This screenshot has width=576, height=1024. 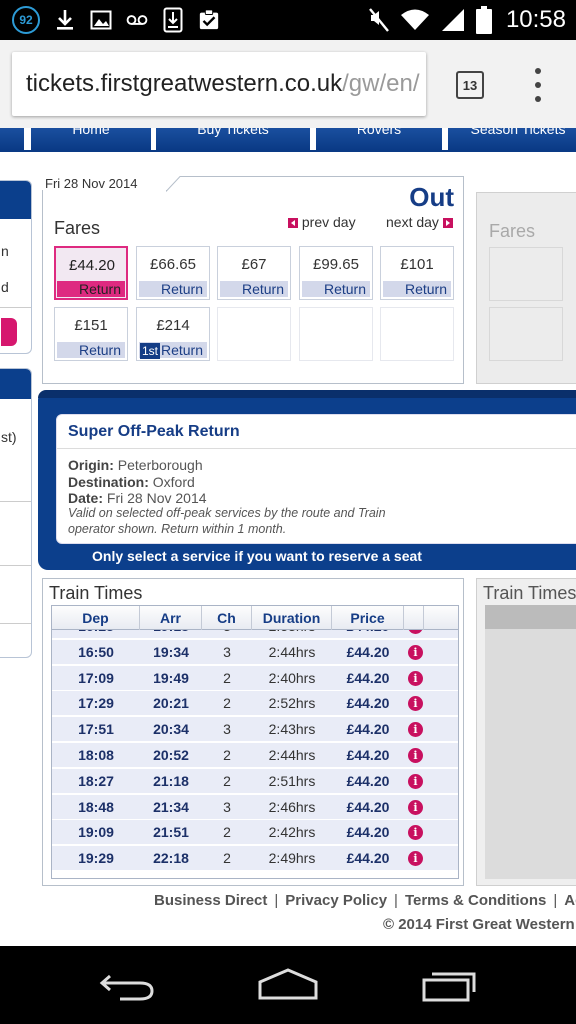 I want to click on cell-arr: 21:18, so click(x=171, y=780).